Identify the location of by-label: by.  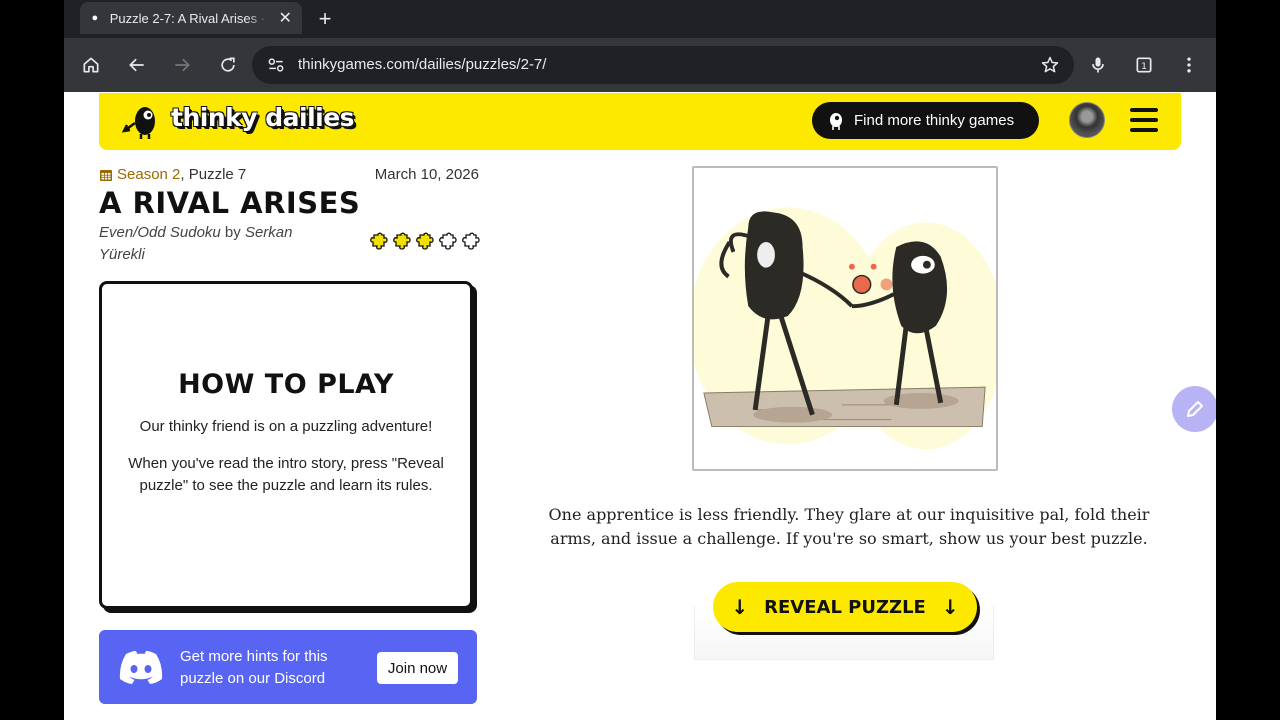
(232, 232).